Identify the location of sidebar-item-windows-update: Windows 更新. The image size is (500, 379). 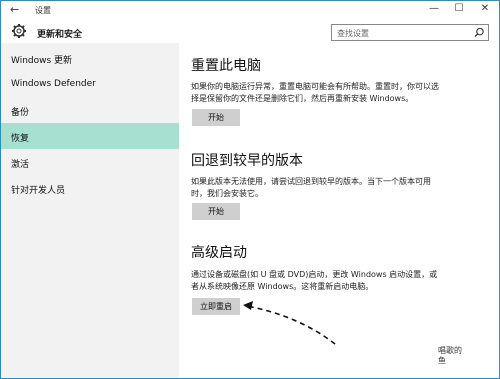
(90, 58).